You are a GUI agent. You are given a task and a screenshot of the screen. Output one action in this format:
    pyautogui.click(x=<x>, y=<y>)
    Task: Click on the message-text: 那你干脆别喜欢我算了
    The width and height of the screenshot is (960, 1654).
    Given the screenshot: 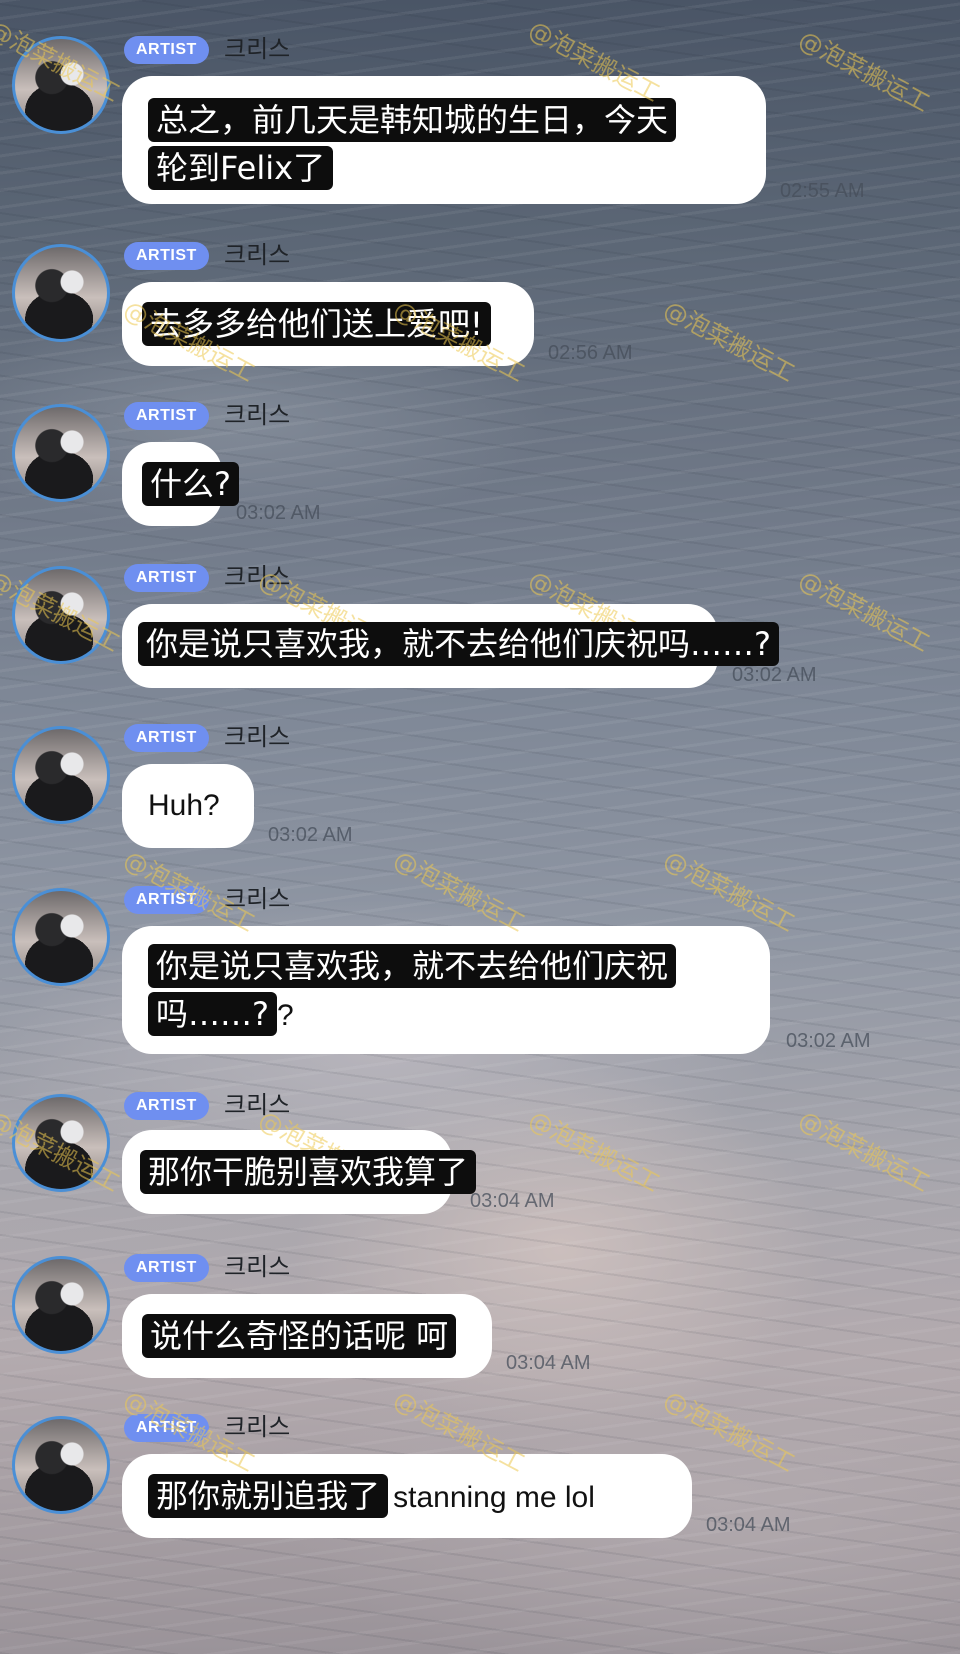 What is the action you would take?
    pyautogui.click(x=308, y=1172)
    